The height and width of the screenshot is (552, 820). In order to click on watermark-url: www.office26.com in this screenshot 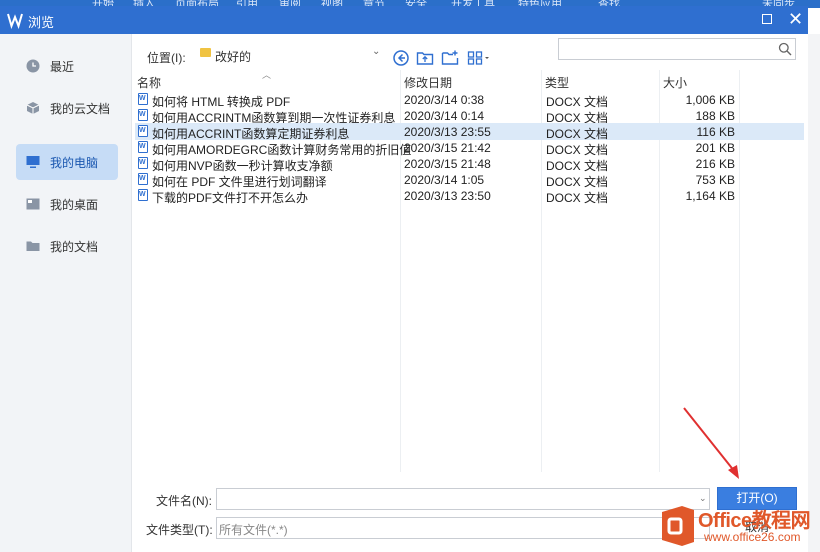, I will do `click(752, 537)`.